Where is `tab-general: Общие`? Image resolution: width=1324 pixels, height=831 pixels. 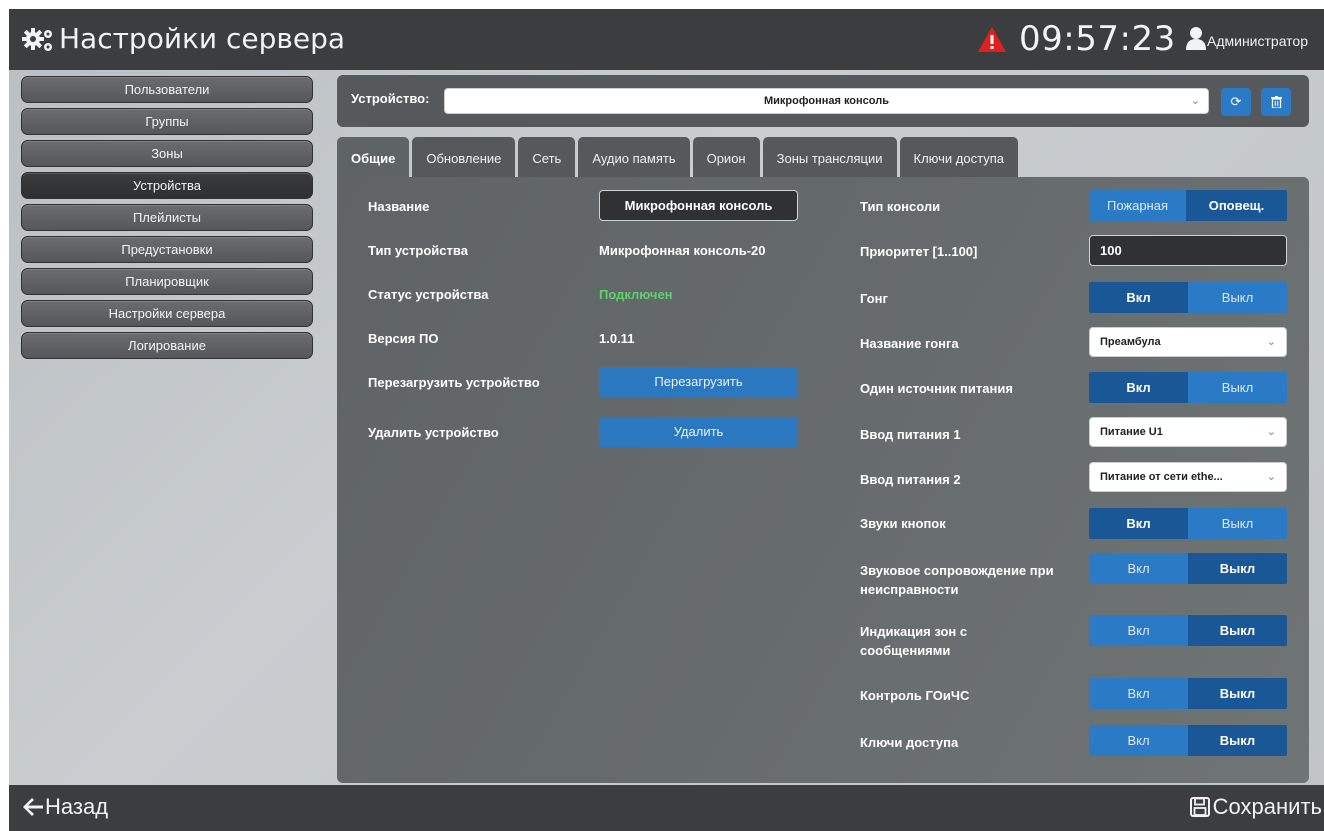
tab-general: Общие is located at coordinates (373, 157).